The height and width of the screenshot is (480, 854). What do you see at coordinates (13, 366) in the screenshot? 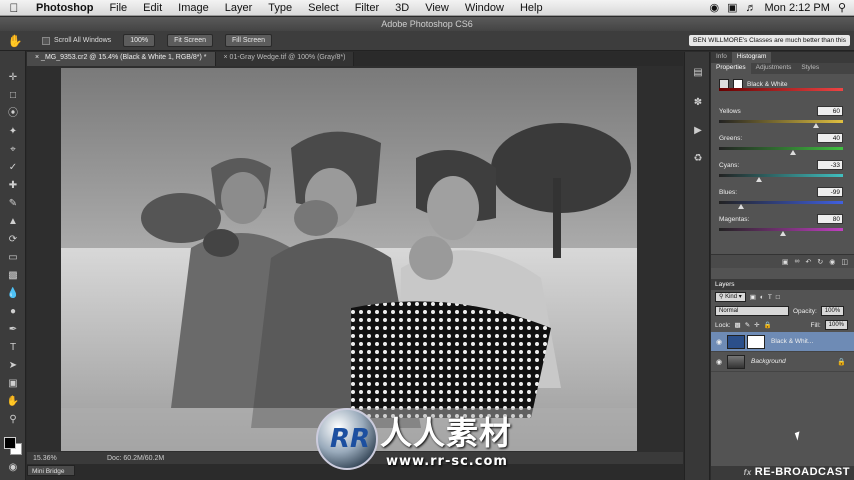
I see `path-select-tool-icon: ➤` at bounding box center [13, 366].